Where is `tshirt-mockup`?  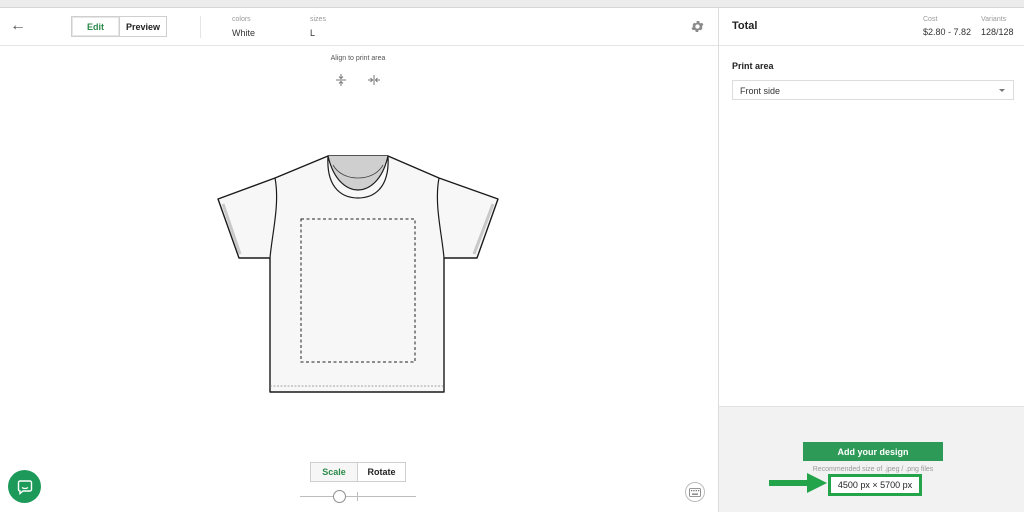
tshirt-mockup is located at coordinates (358, 274).